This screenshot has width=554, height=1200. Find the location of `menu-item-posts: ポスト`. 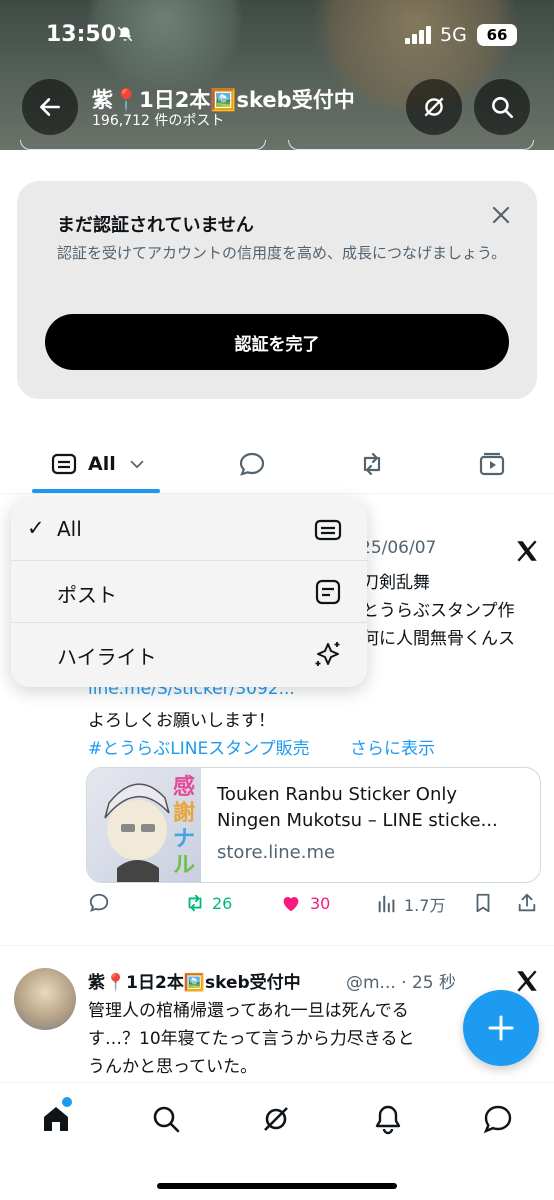

menu-item-posts: ポスト is located at coordinates (189, 592).